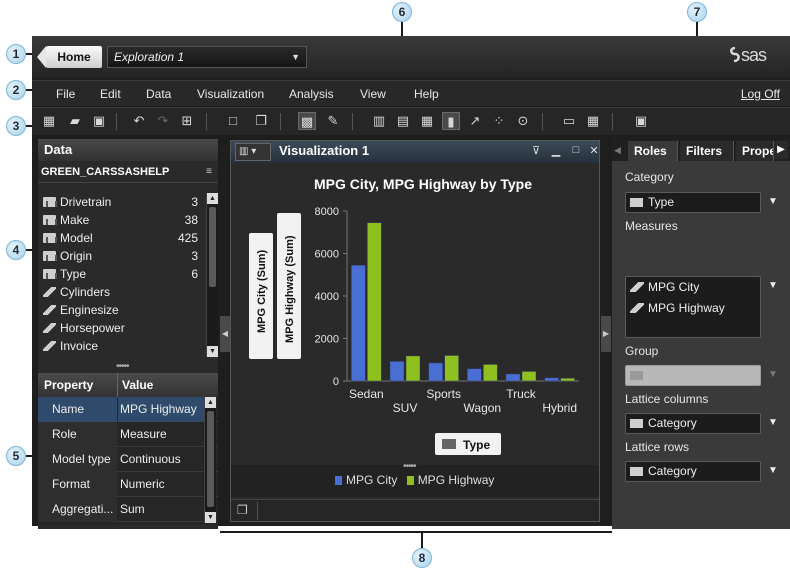 This screenshot has height=578, width=790. What do you see at coordinates (755, 151) in the screenshot?
I see `tab-properties: Properties` at bounding box center [755, 151].